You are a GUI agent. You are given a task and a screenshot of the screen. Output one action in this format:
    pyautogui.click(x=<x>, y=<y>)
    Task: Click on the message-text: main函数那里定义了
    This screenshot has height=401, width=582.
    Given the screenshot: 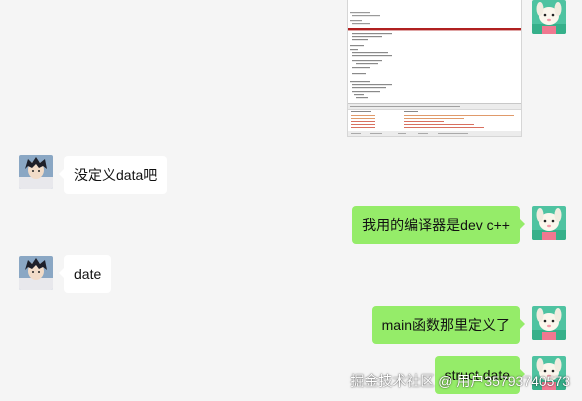 What is the action you would take?
    pyautogui.click(x=445, y=325)
    